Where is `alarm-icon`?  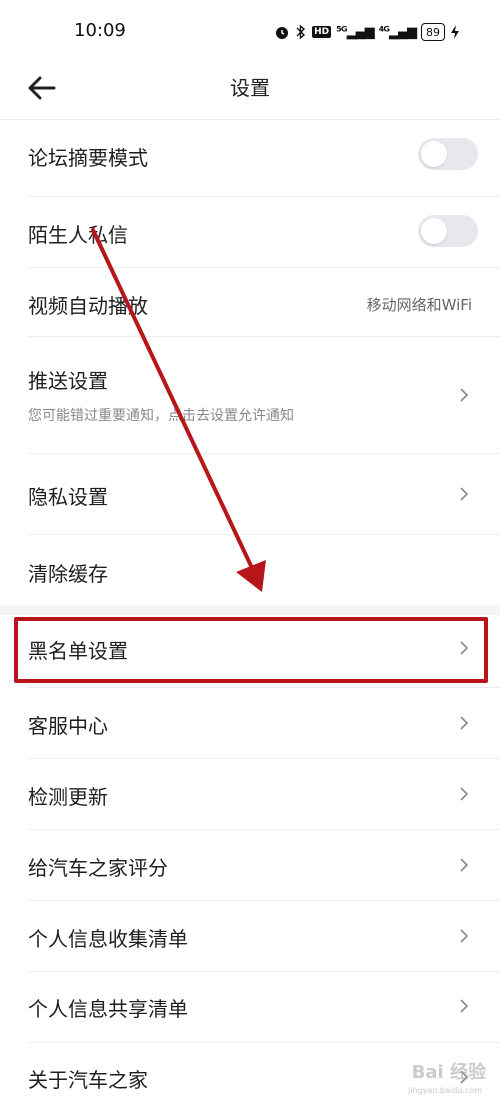
alarm-icon is located at coordinates (282, 33).